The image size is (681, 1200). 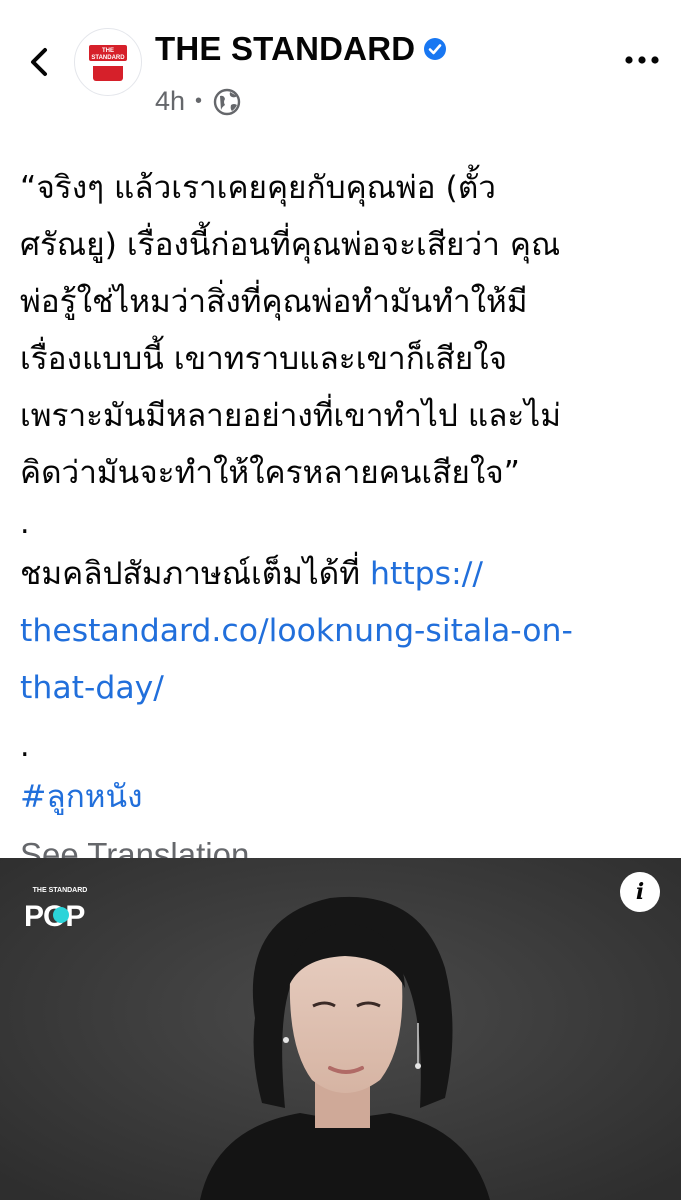 I want to click on page-name: THE STANDARD, so click(x=285, y=49).